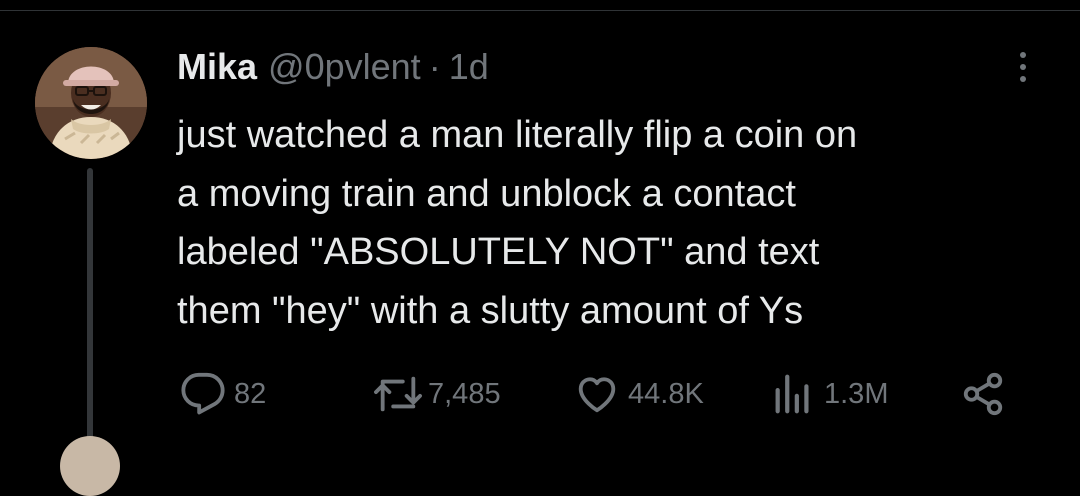 The height and width of the screenshot is (496, 1080). What do you see at coordinates (666, 393) in the screenshot?
I see `like-count: 44.8K` at bounding box center [666, 393].